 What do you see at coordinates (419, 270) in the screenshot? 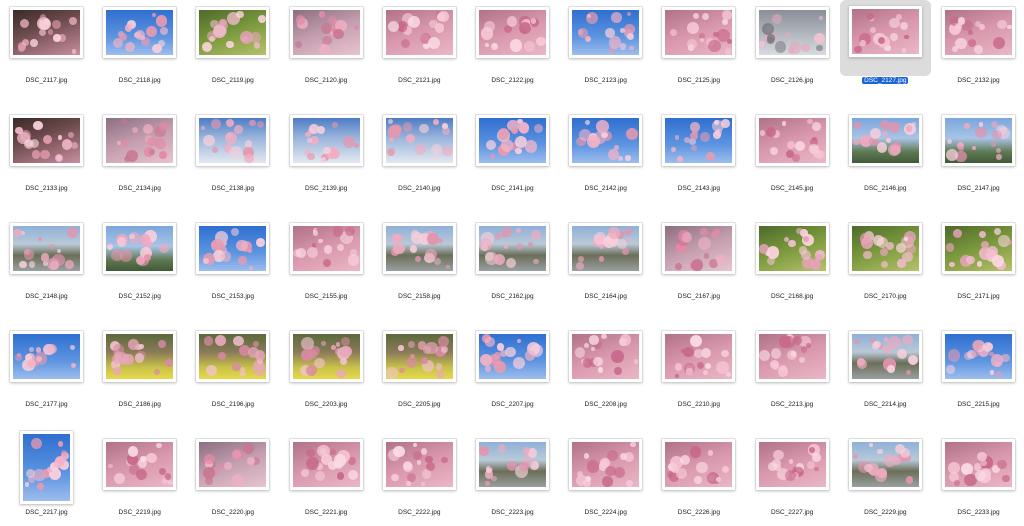
I see `file-item: DSC_2158.jpg` at bounding box center [419, 270].